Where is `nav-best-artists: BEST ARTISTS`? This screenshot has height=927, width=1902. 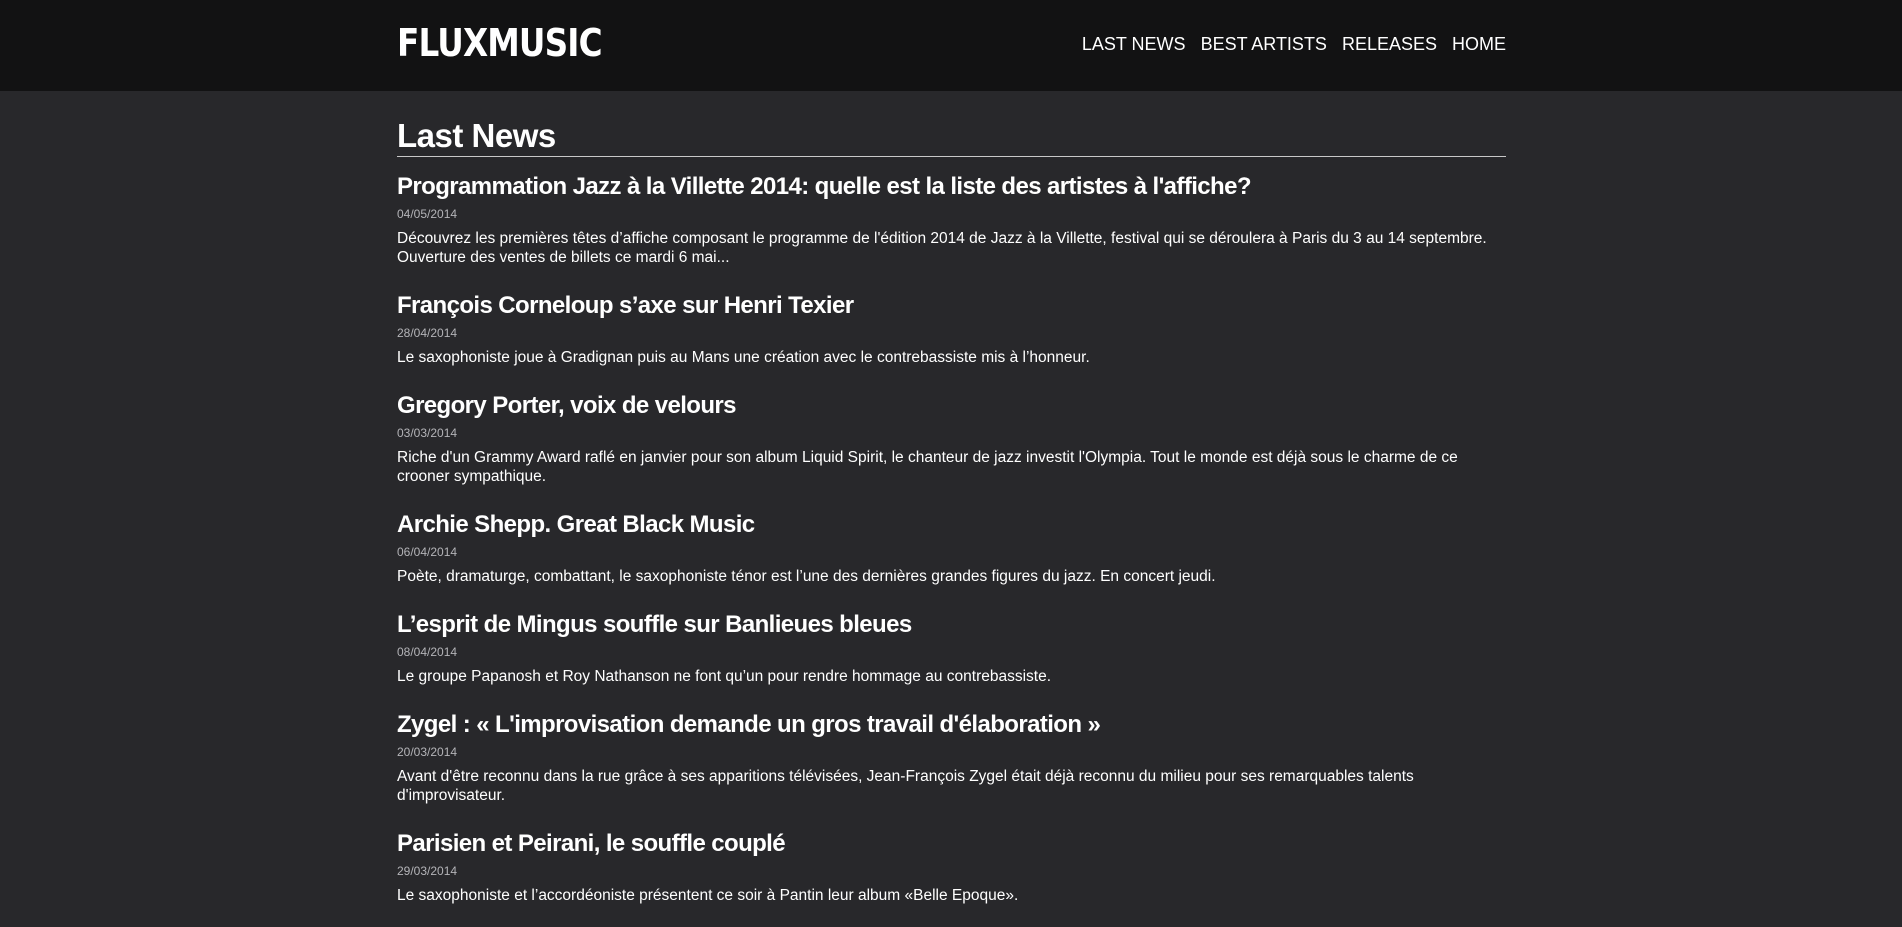
nav-best-artists: BEST ARTISTS is located at coordinates (1264, 44).